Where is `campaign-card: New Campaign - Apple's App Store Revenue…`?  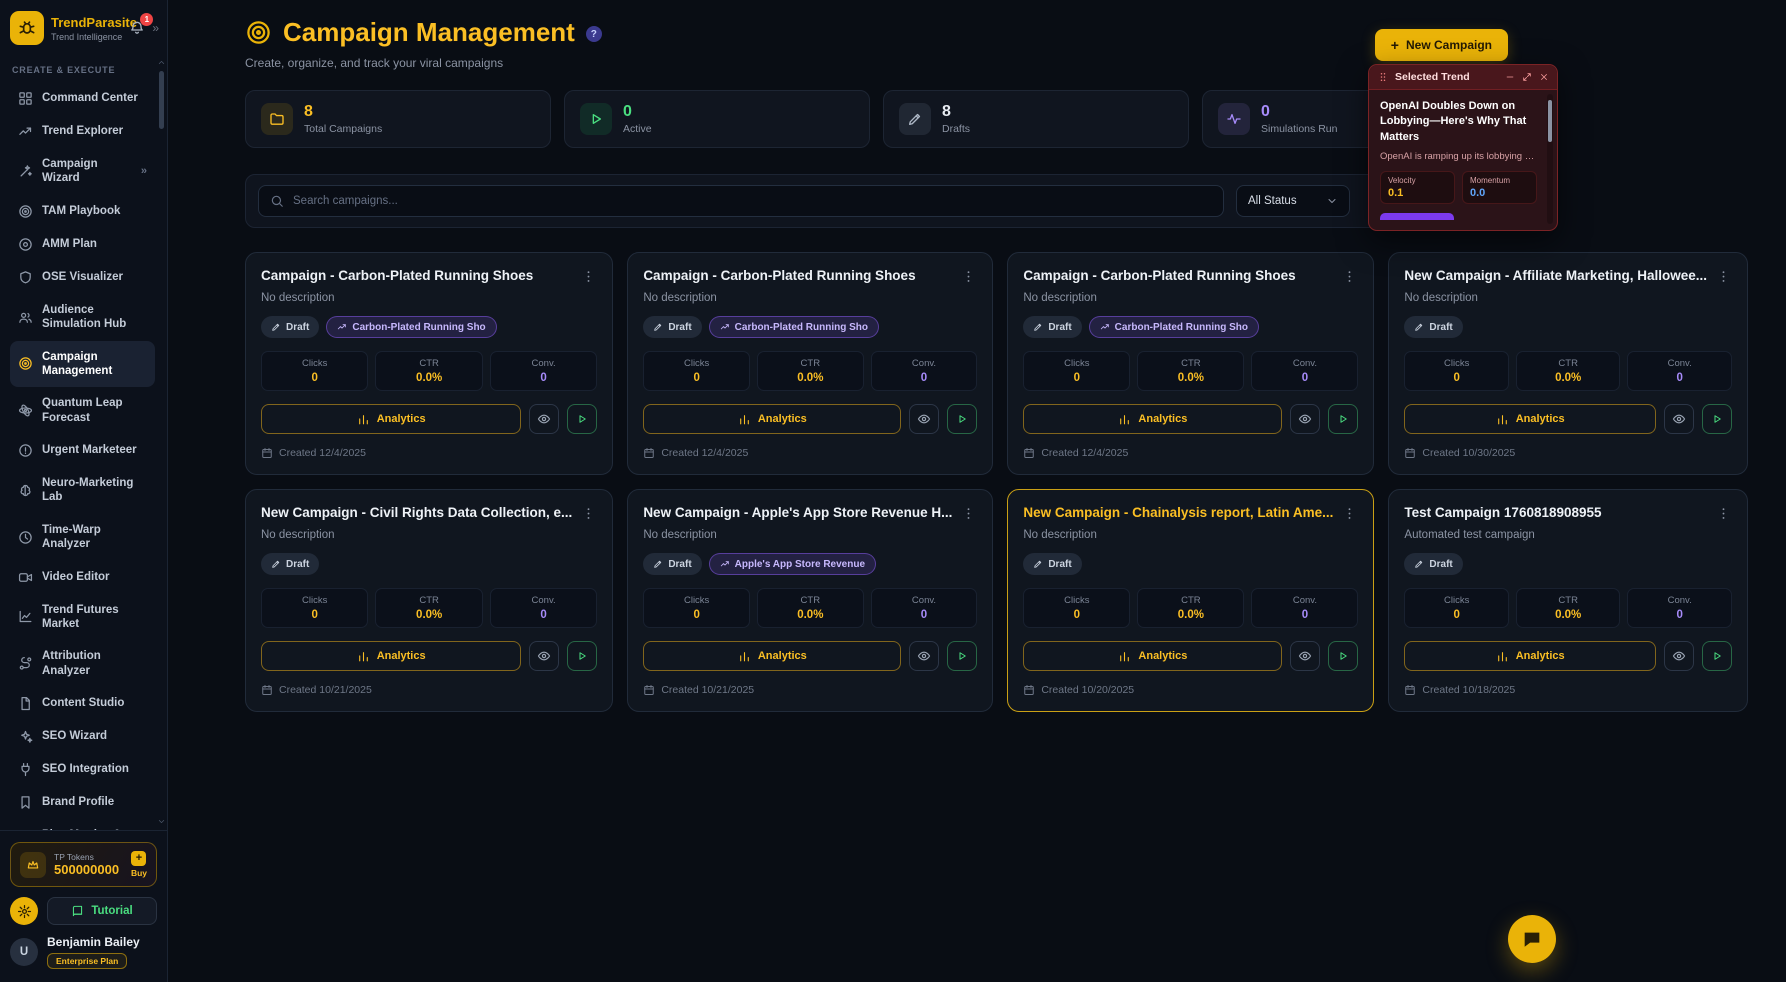 campaign-card: New Campaign - Apple's App Store Revenue… is located at coordinates (810, 600).